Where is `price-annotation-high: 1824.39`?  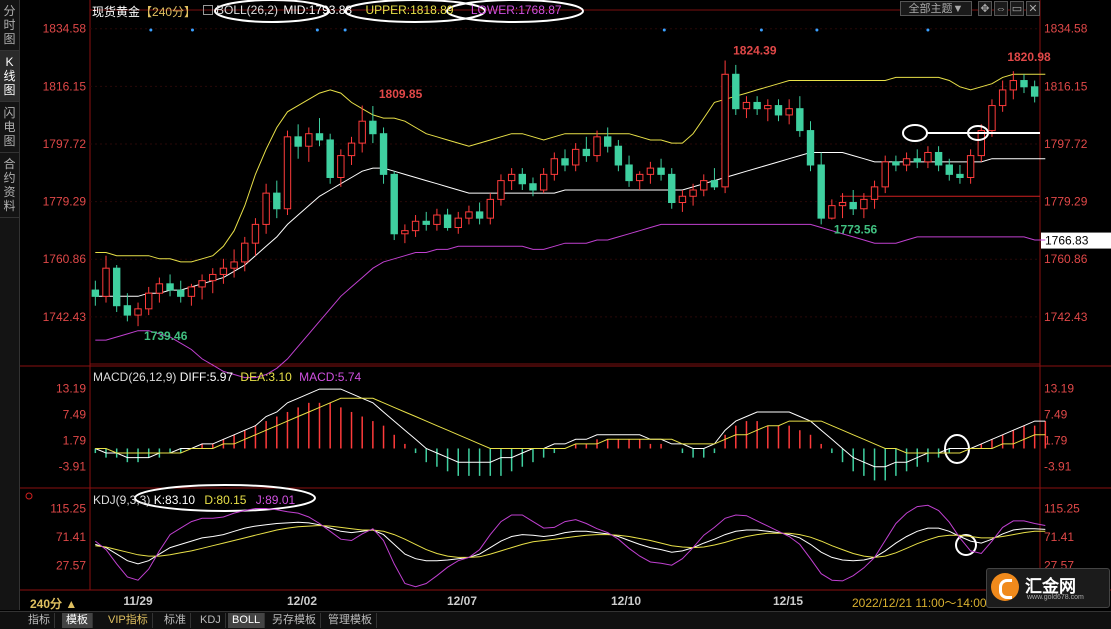 price-annotation-high: 1824.39 is located at coordinates (755, 51).